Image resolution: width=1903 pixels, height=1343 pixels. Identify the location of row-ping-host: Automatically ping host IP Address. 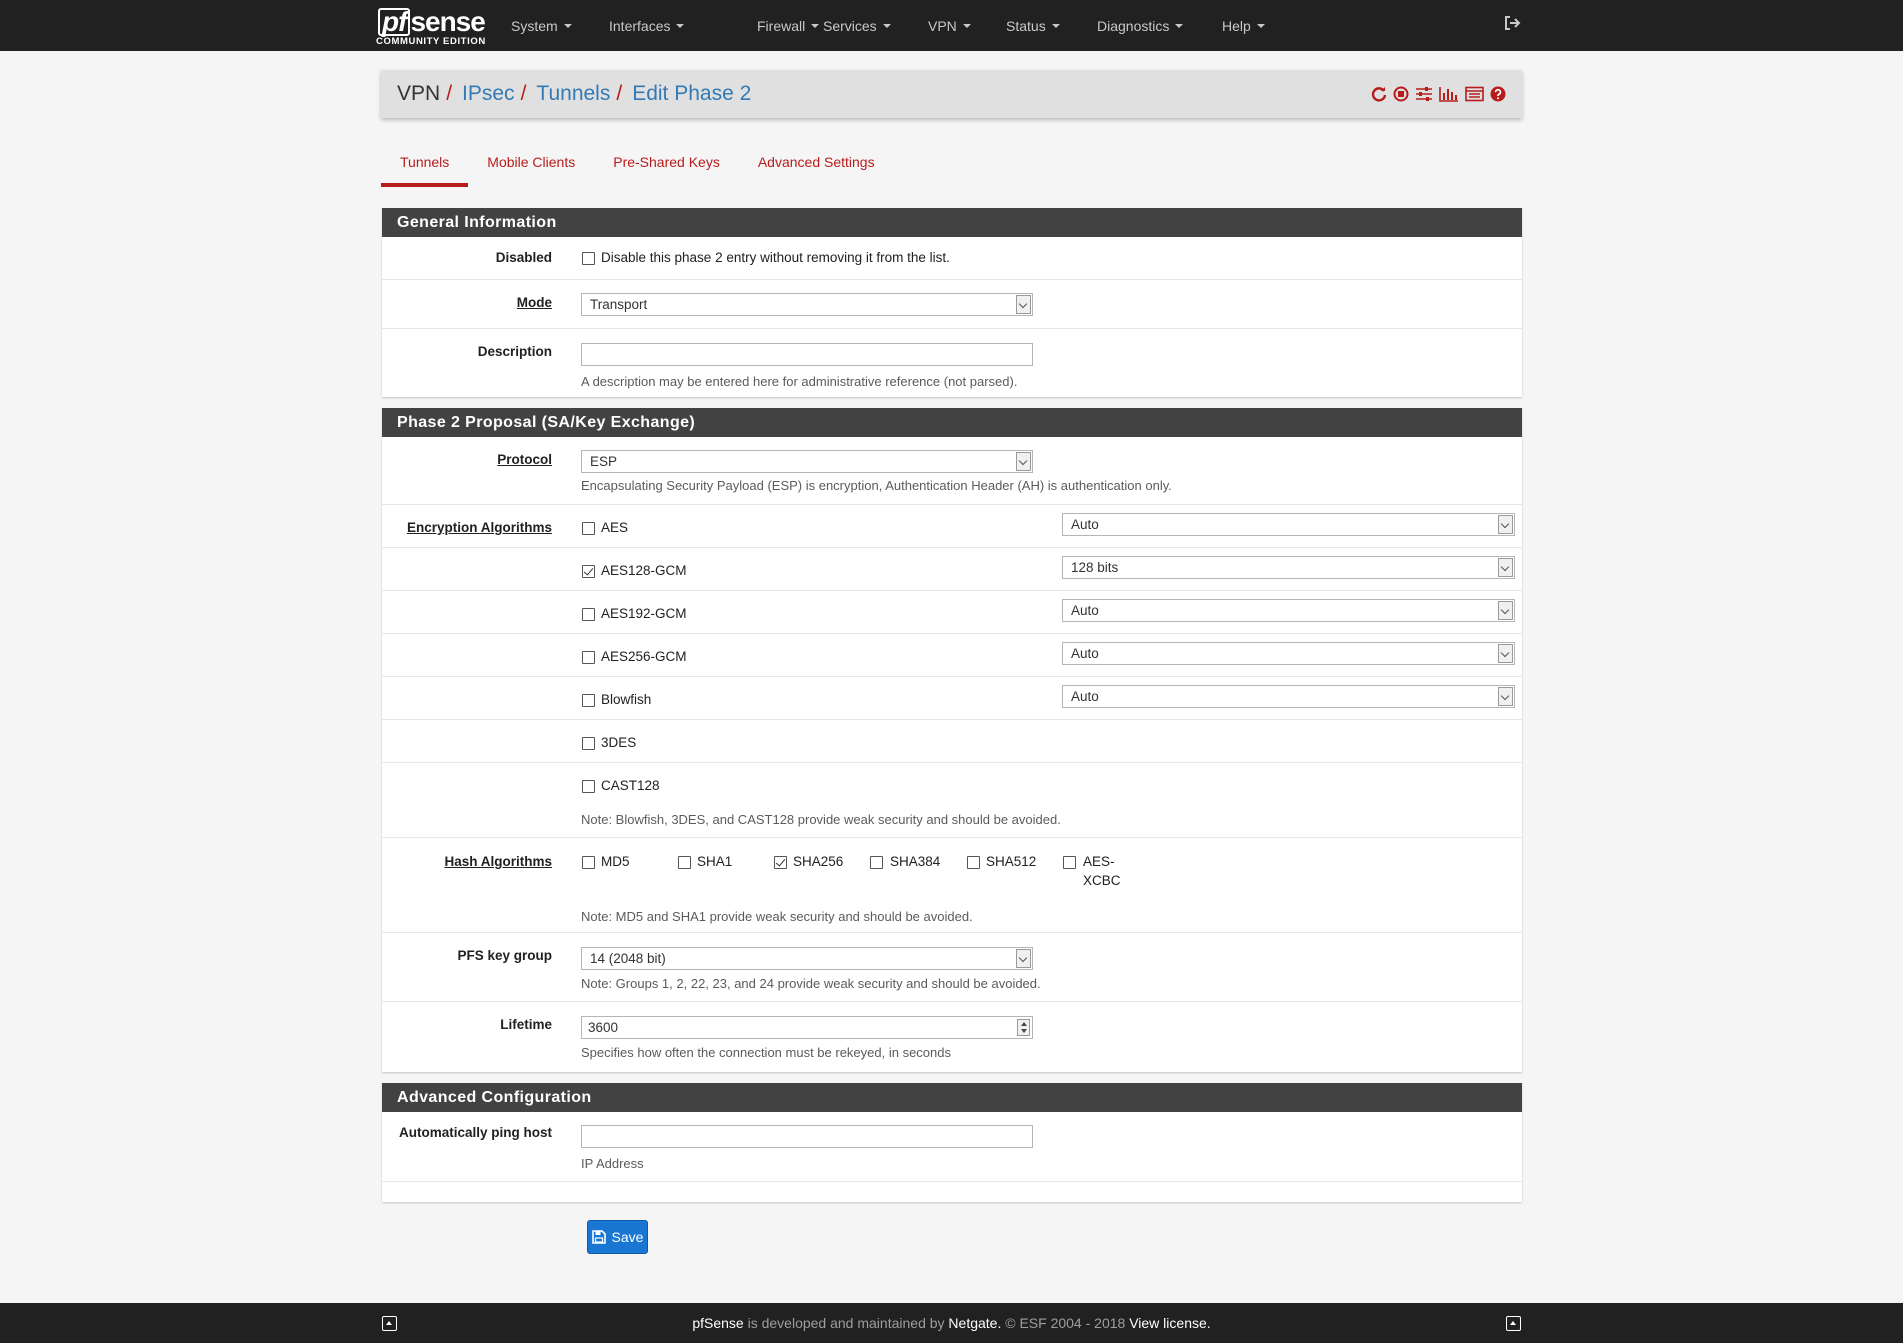
(952, 1147).